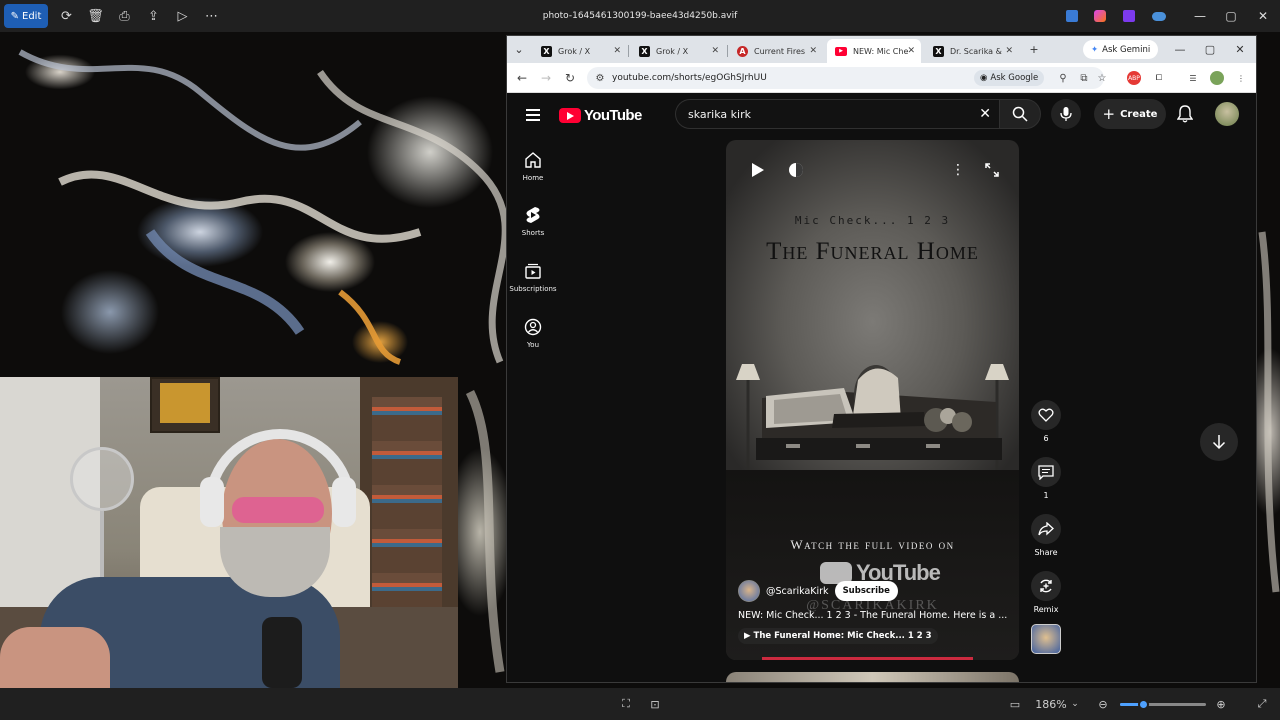 This screenshot has height=720, width=1280. What do you see at coordinates (1219, 442) in the screenshot?
I see `next-short-button` at bounding box center [1219, 442].